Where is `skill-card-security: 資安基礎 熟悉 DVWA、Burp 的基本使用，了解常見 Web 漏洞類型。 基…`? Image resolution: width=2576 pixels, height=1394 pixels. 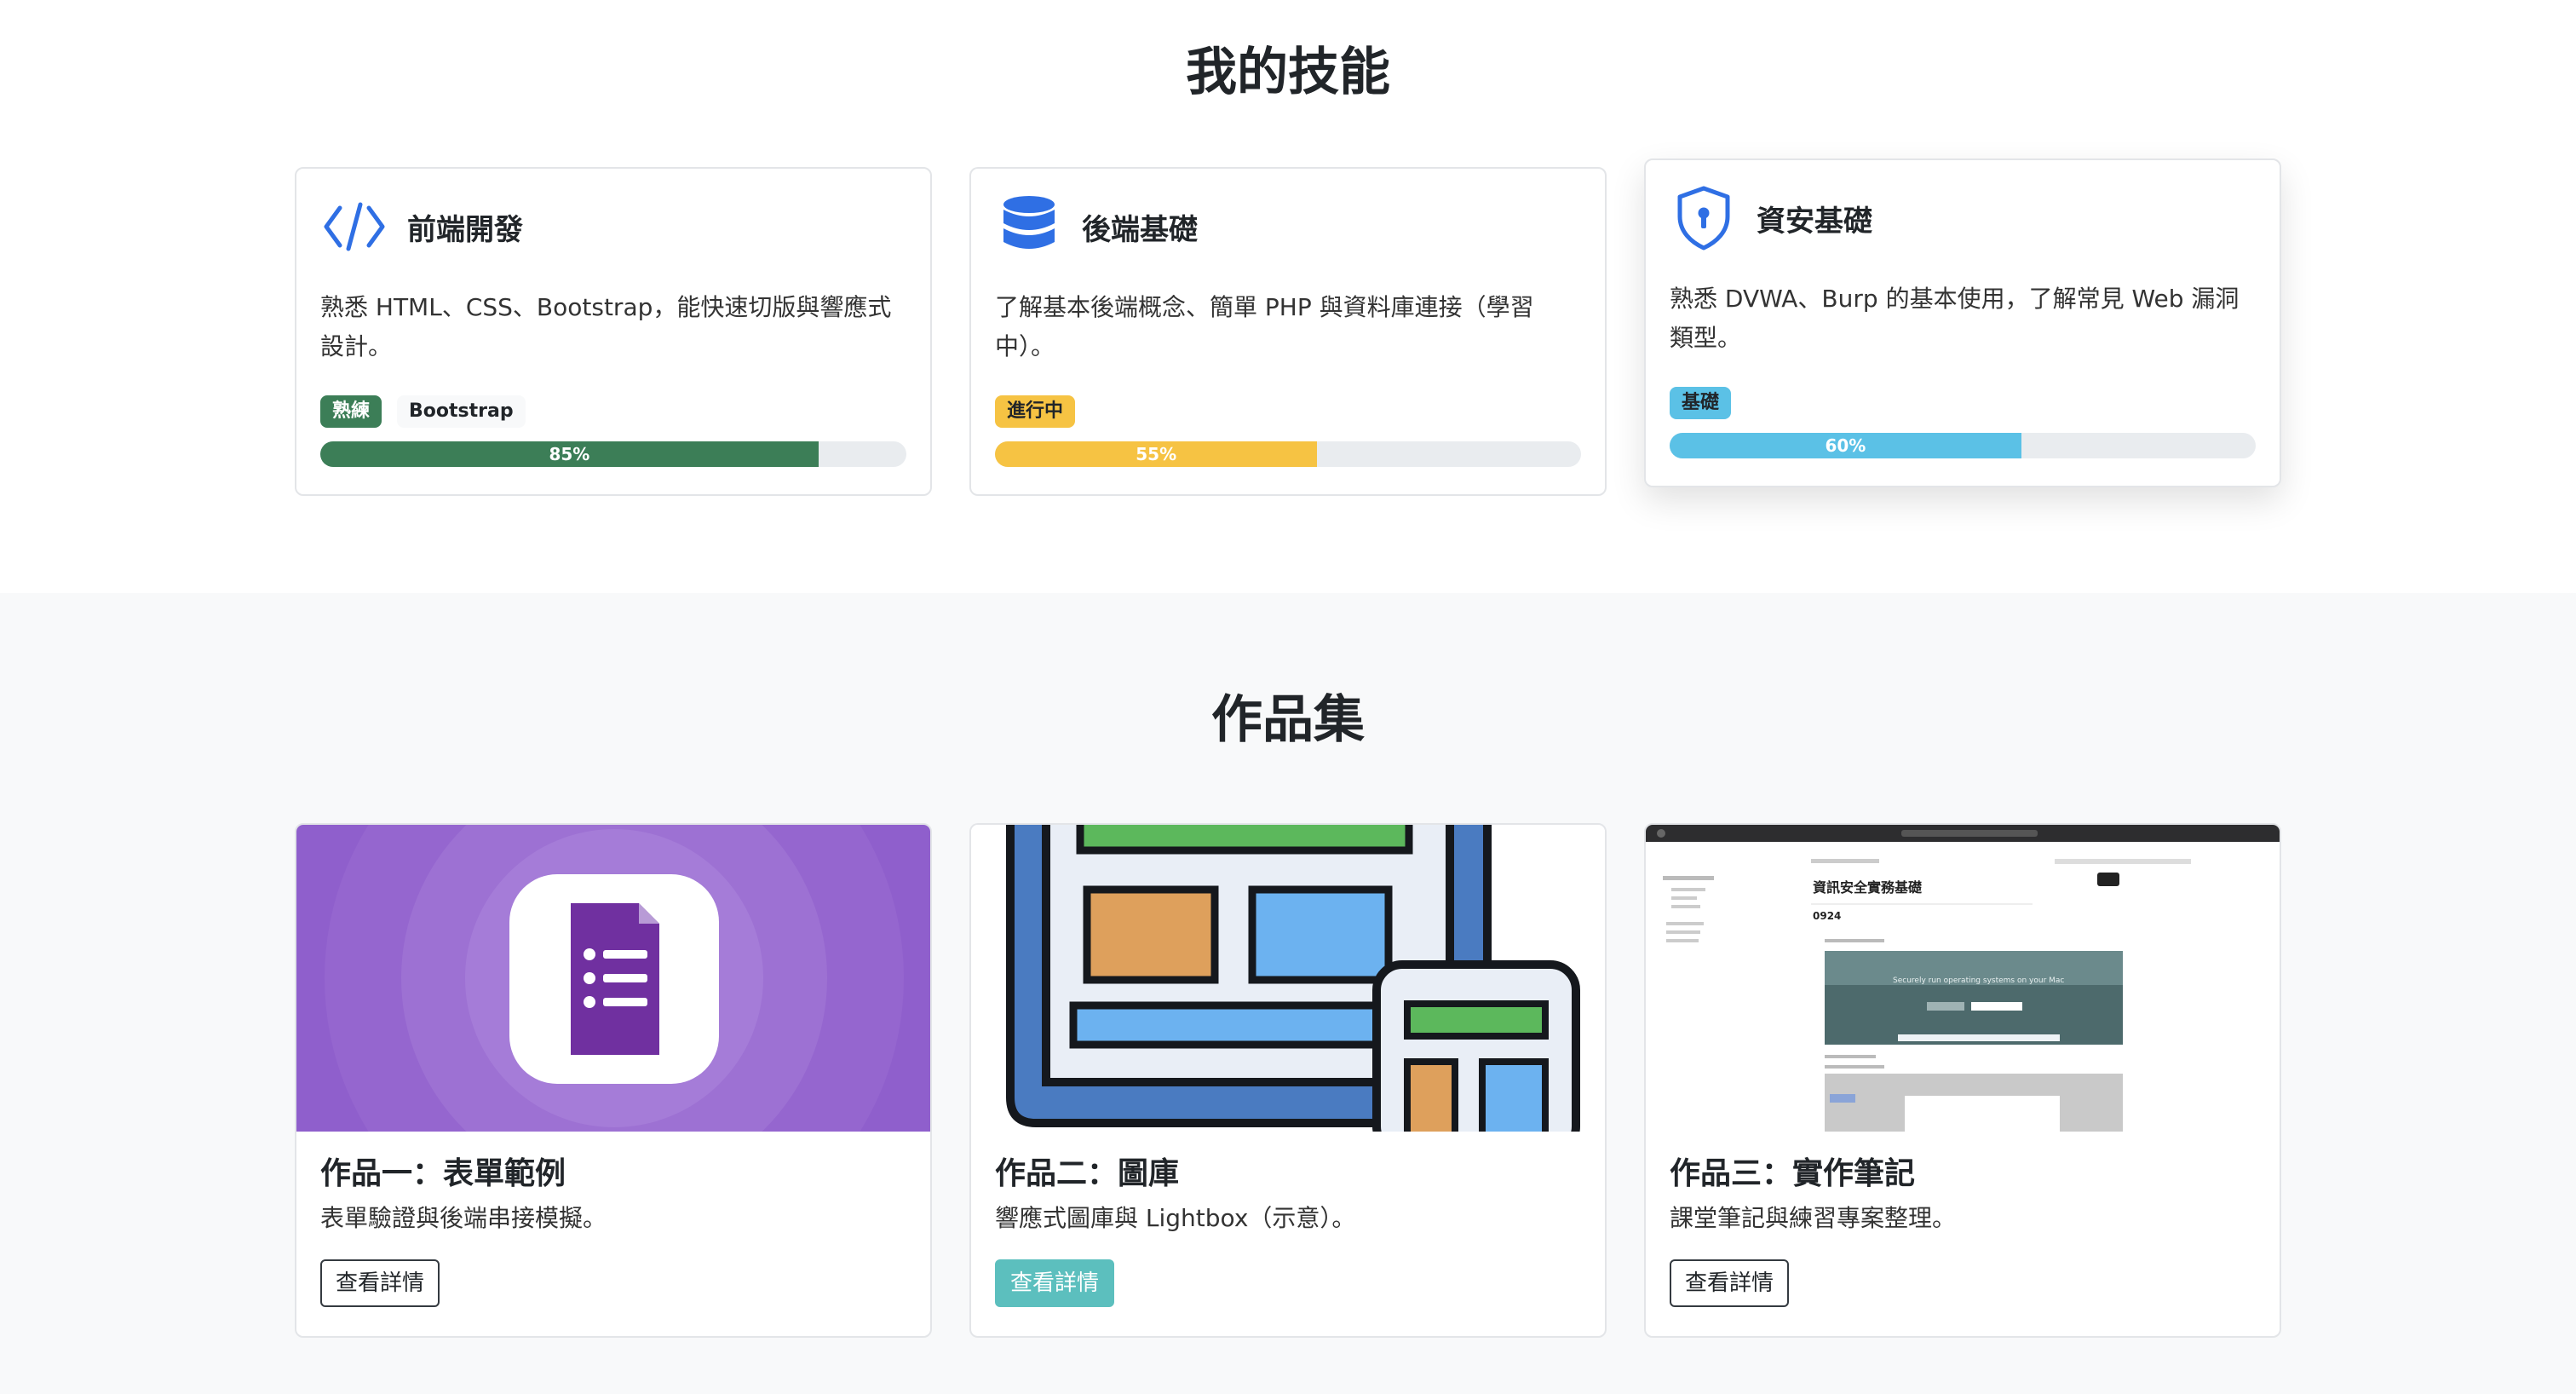 skill-card-security: 資安基礎 熟悉 DVWA、Burp 的基本使用，了解常見 Web 漏洞類型。 基… is located at coordinates (1962, 322).